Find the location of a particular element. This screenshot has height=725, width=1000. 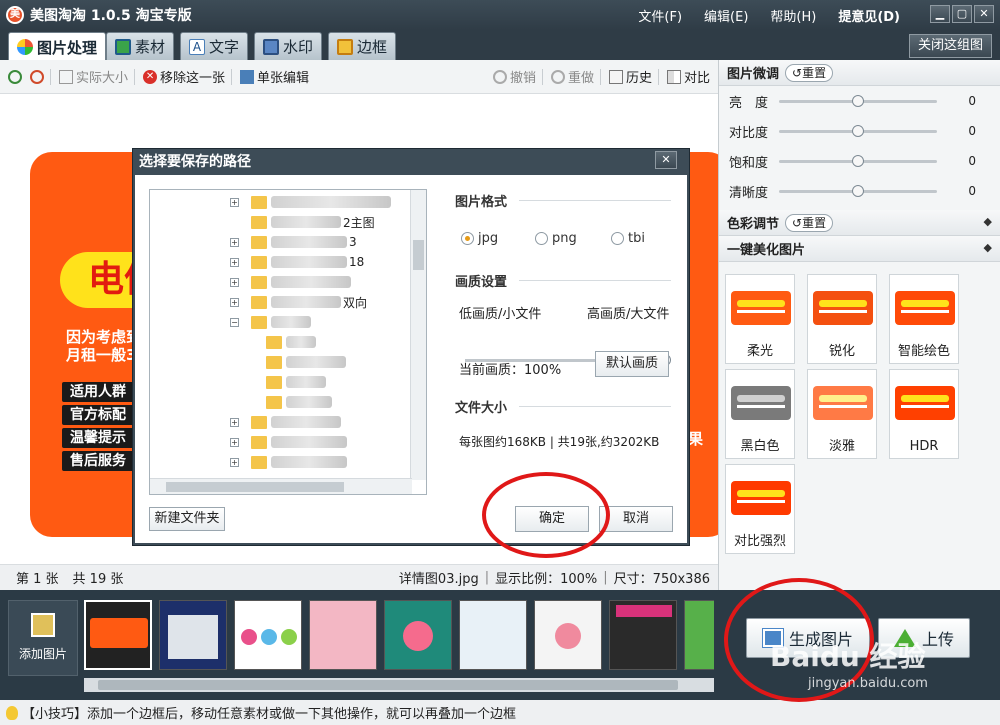

tab-material: 素材 is located at coordinates (140, 46).